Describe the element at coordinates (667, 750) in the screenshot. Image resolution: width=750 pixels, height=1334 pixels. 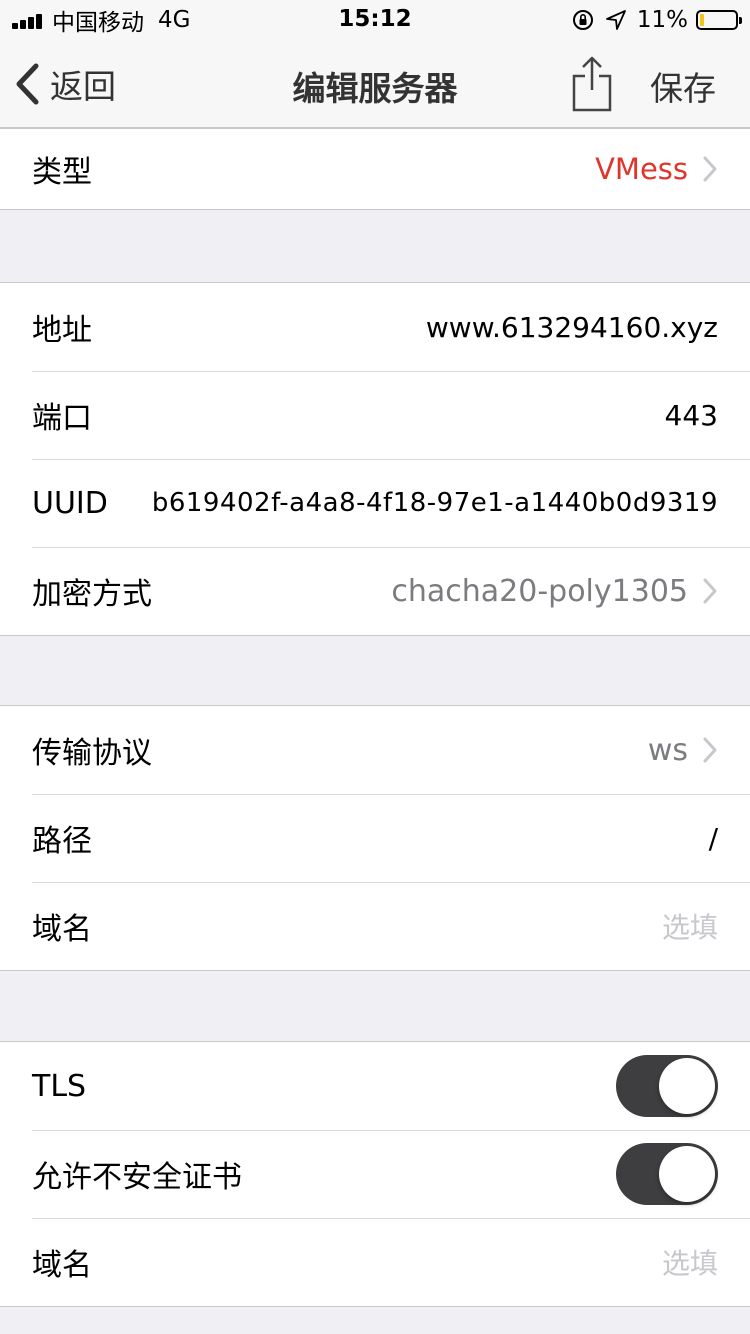
I see `transport-protocol-value: ws` at that location.